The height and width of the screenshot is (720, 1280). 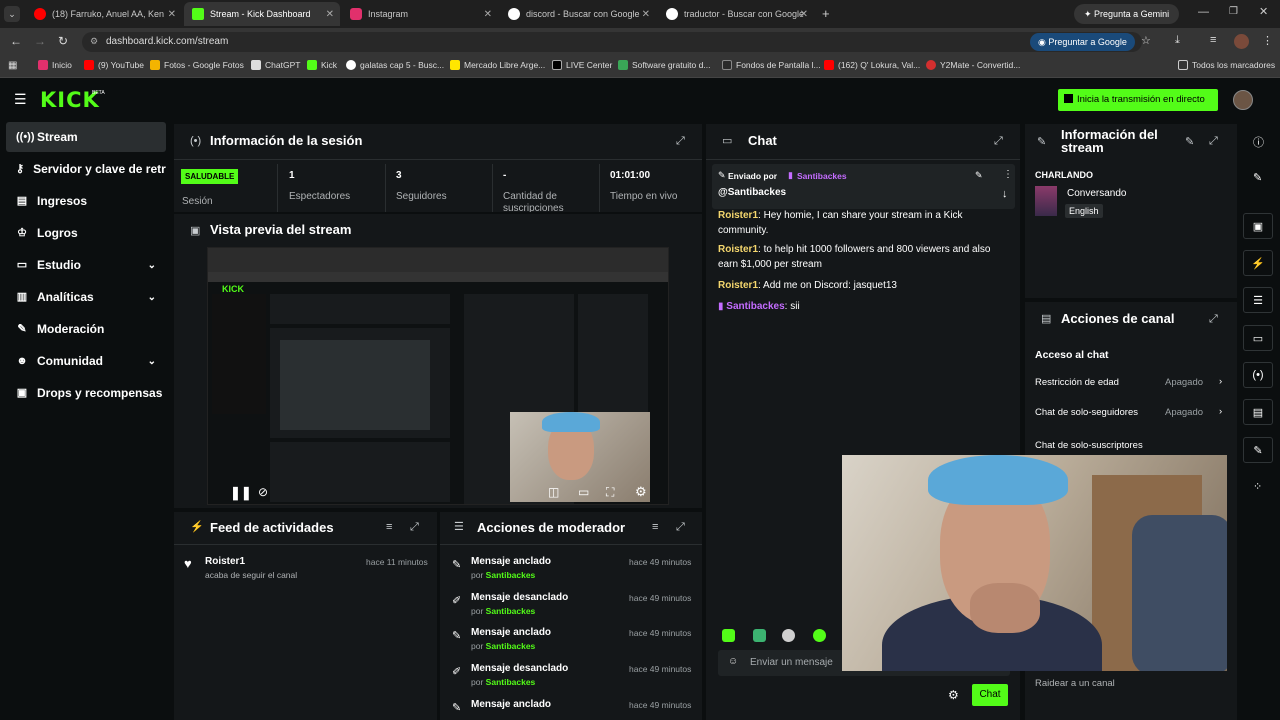 I want to click on emoji-icon: ☺, so click(x=733, y=661).